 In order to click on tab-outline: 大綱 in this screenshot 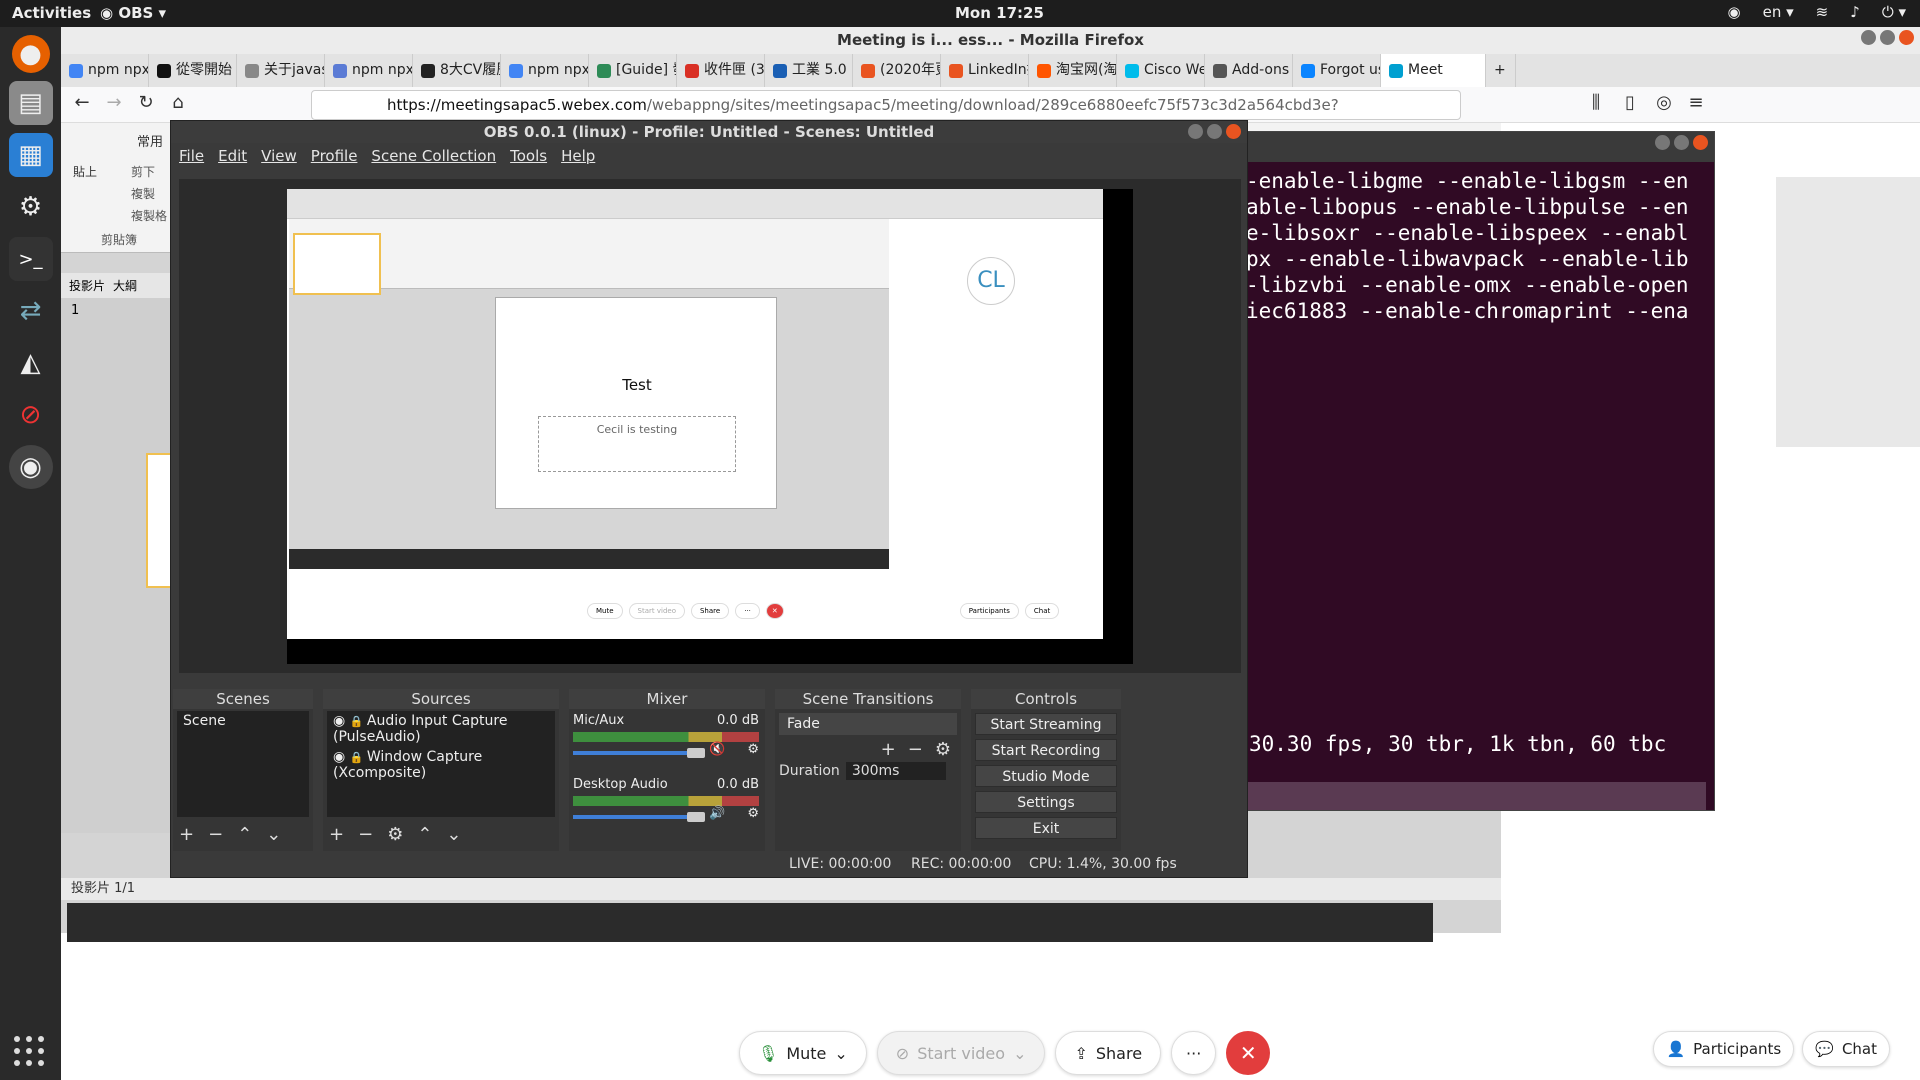, I will do `click(125, 285)`.